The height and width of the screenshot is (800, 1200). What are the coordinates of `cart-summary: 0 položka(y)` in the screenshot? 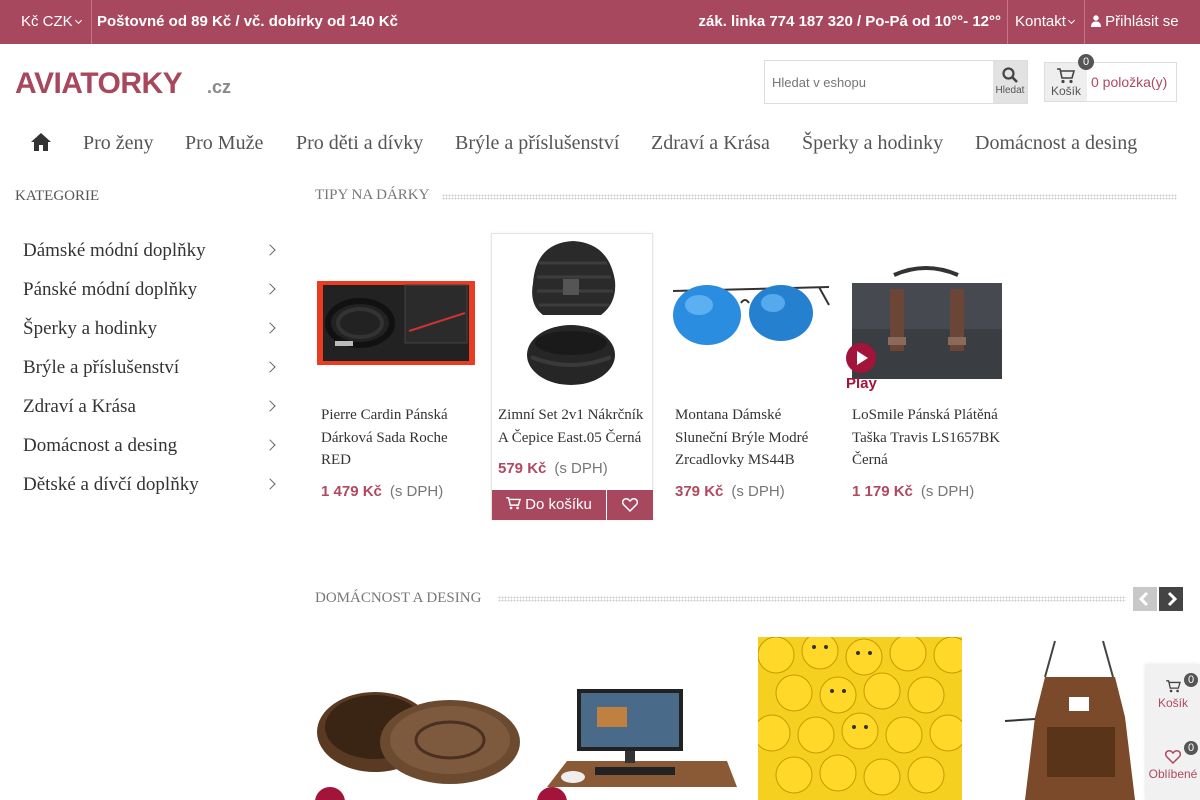 It's located at (1129, 82).